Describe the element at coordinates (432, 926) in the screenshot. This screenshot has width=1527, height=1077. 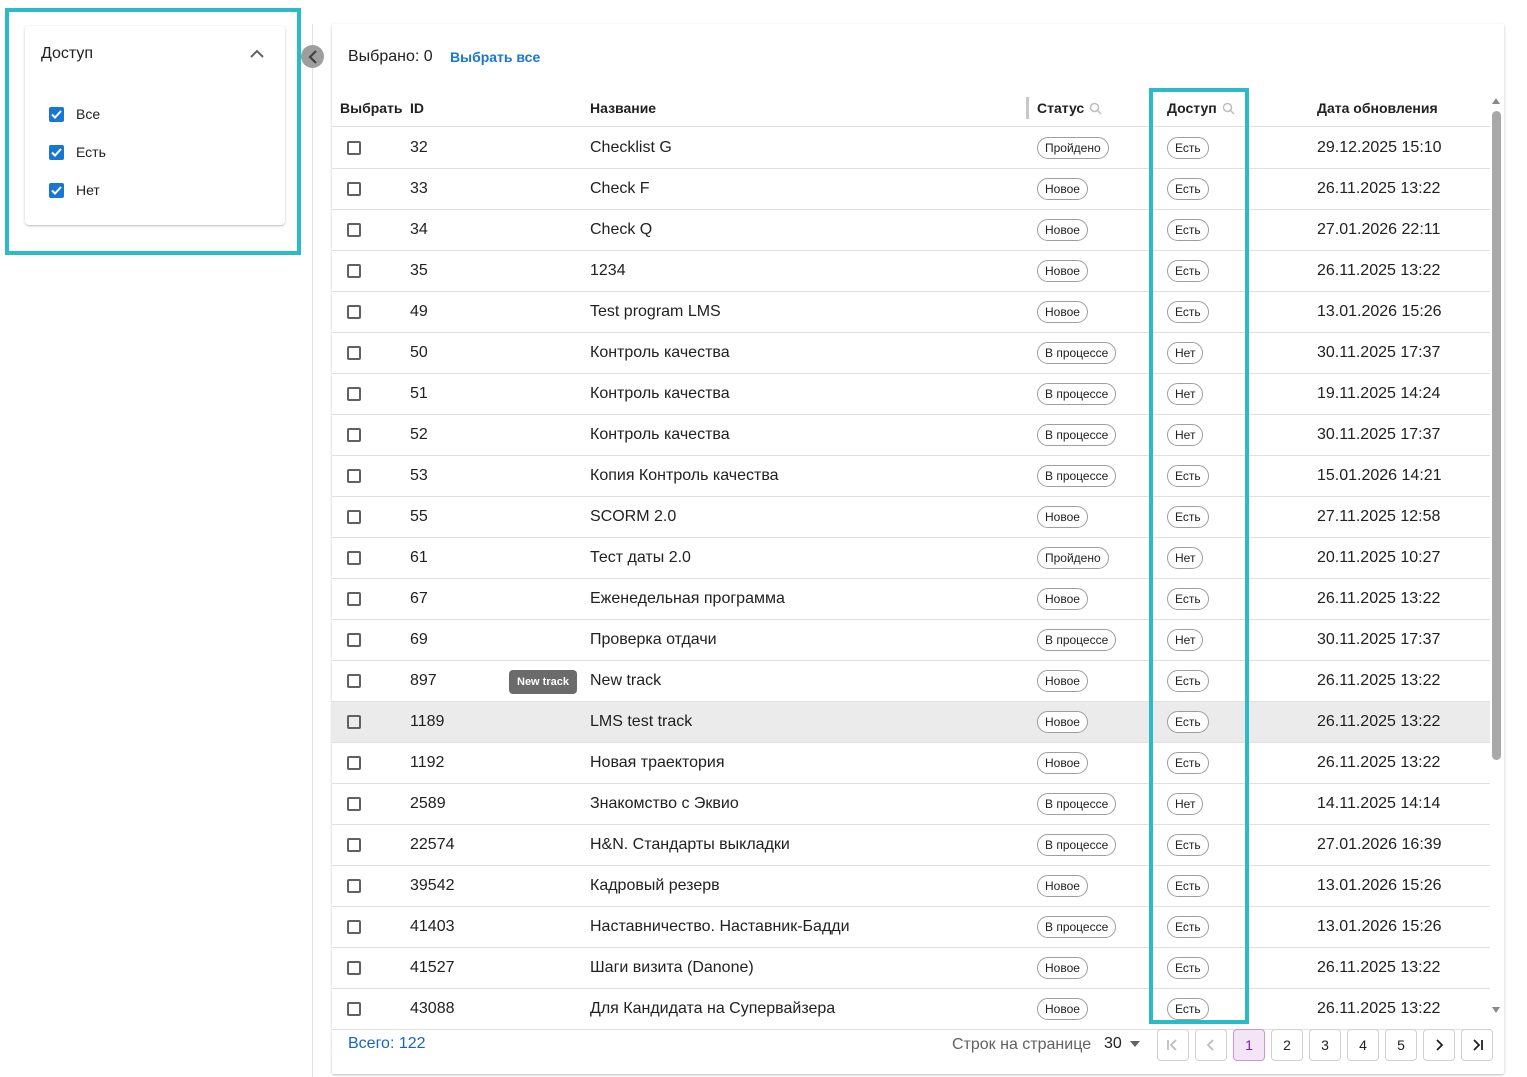
I see `row-id: 41403` at that location.